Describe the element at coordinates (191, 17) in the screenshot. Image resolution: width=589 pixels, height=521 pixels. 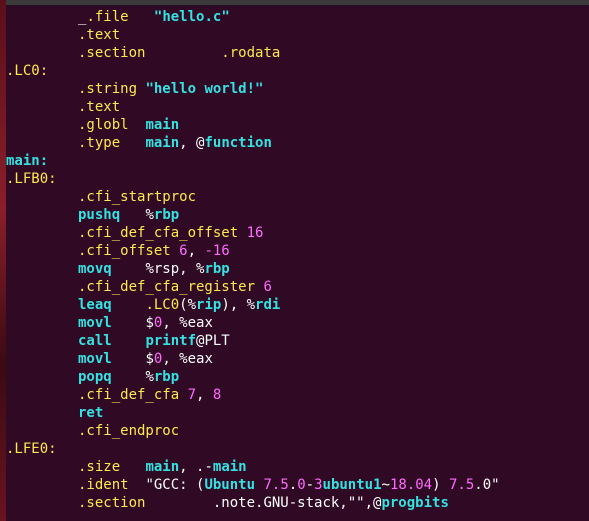
I see `code-token: "hello.c"` at that location.